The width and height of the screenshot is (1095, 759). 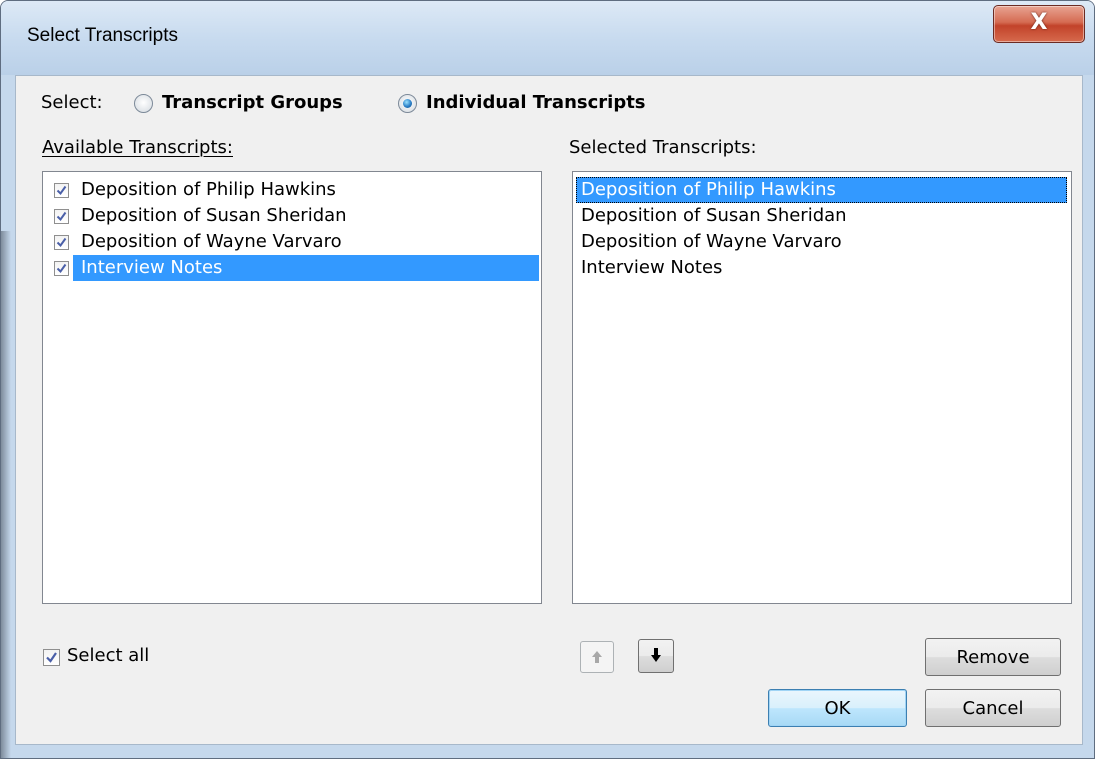 I want to click on available-transcripts-heading: Available Transcripts:, so click(x=137, y=147).